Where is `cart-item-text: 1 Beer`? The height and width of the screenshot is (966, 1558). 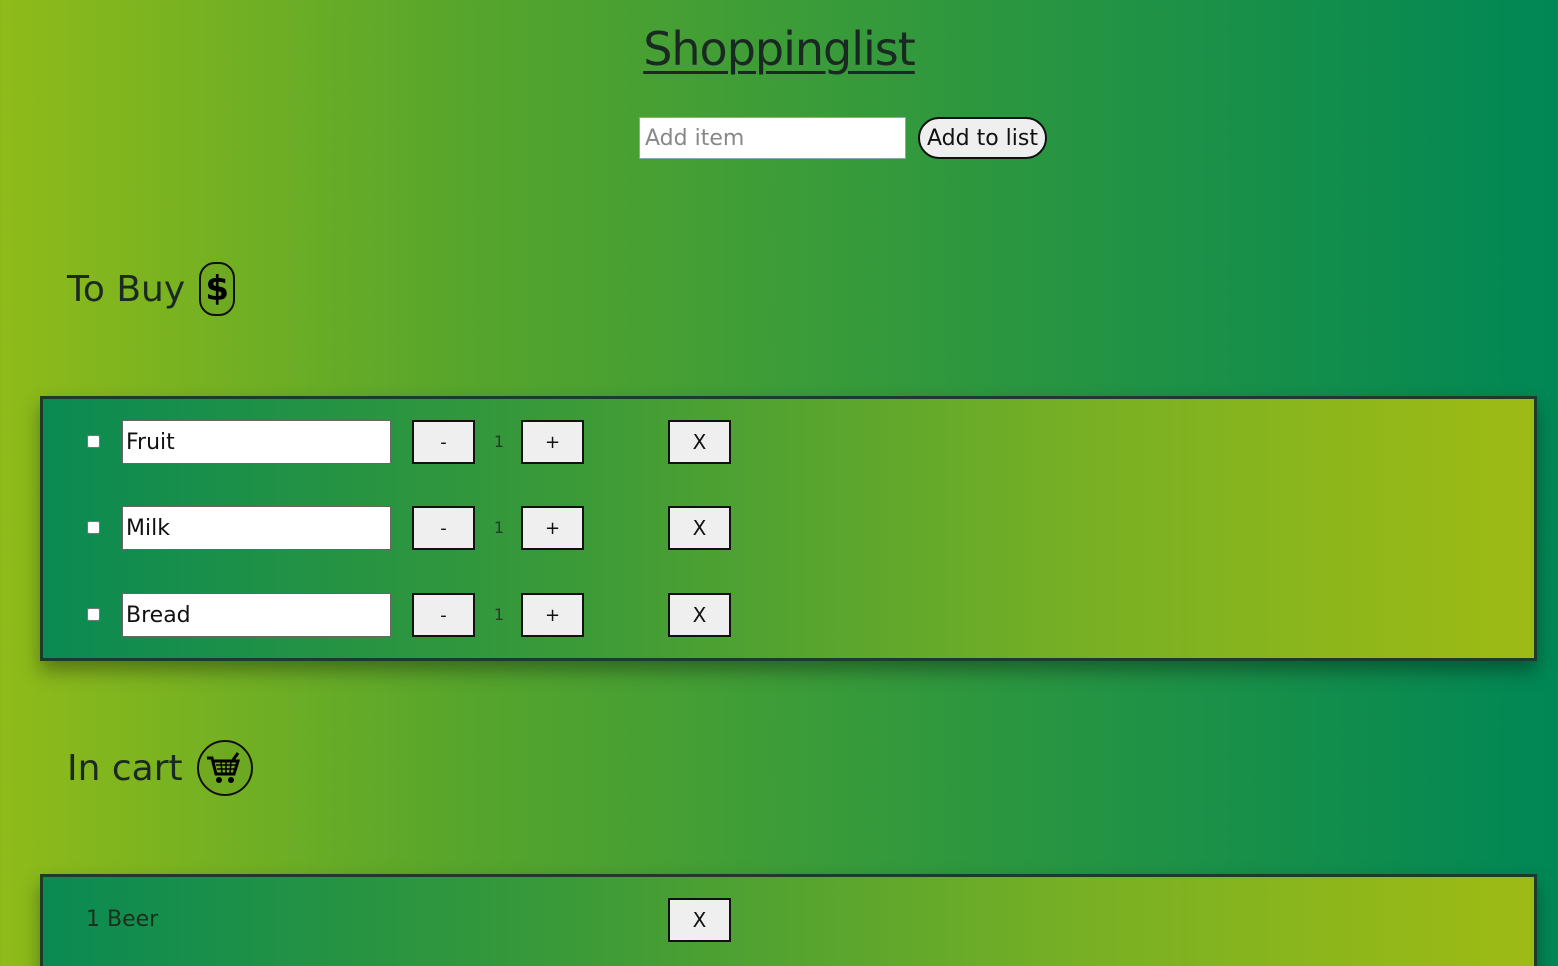 cart-item-text: 1 Beer is located at coordinates (122, 919).